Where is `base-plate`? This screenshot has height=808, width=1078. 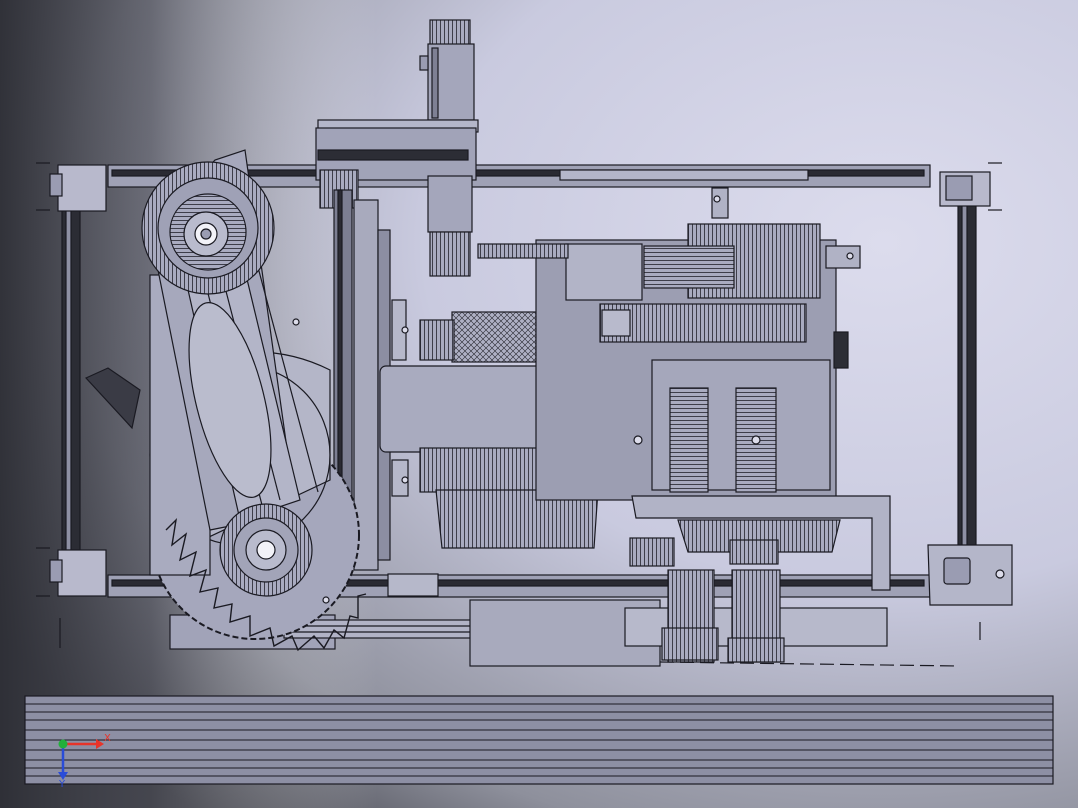
base-plate is located at coordinates (539, 740).